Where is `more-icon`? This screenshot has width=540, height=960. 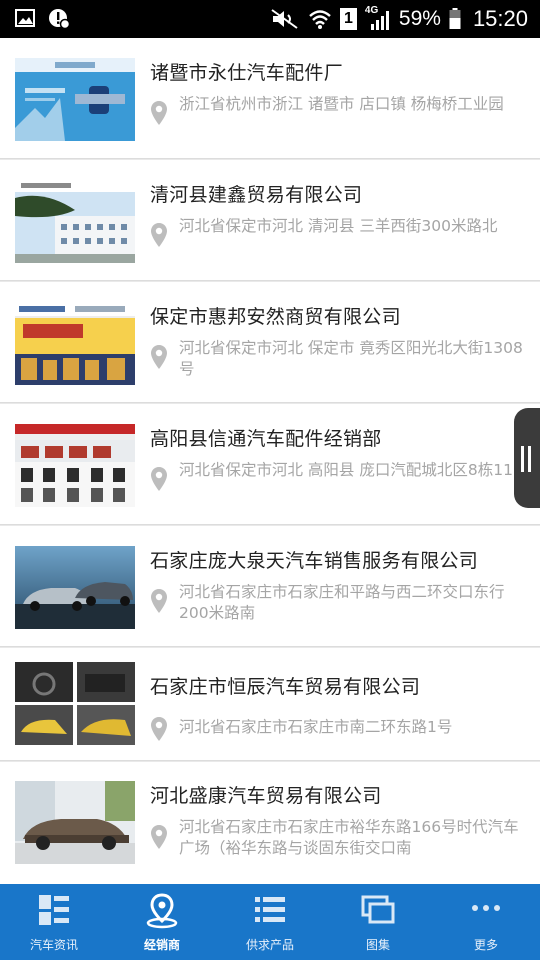 more-icon is located at coordinates (486, 908).